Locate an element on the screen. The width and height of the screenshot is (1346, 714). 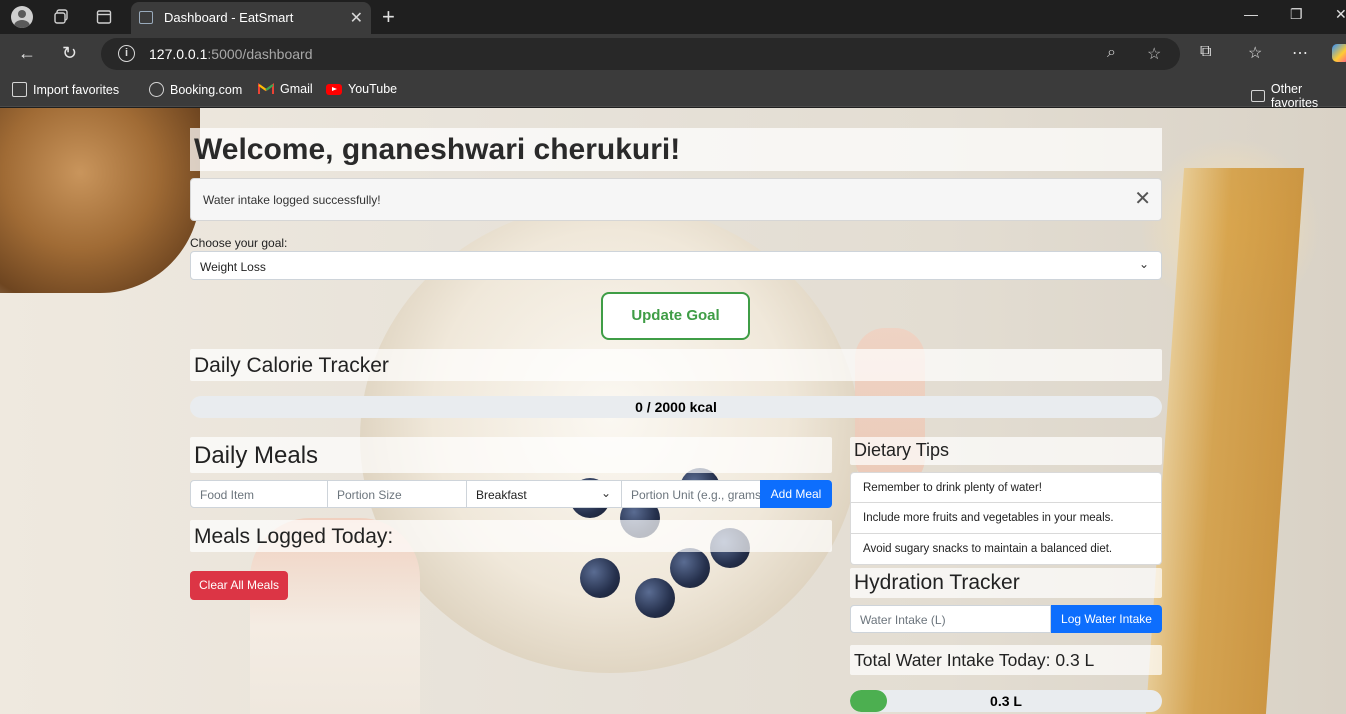
extensions-icon: ⧉ is located at coordinates (1205, 52).